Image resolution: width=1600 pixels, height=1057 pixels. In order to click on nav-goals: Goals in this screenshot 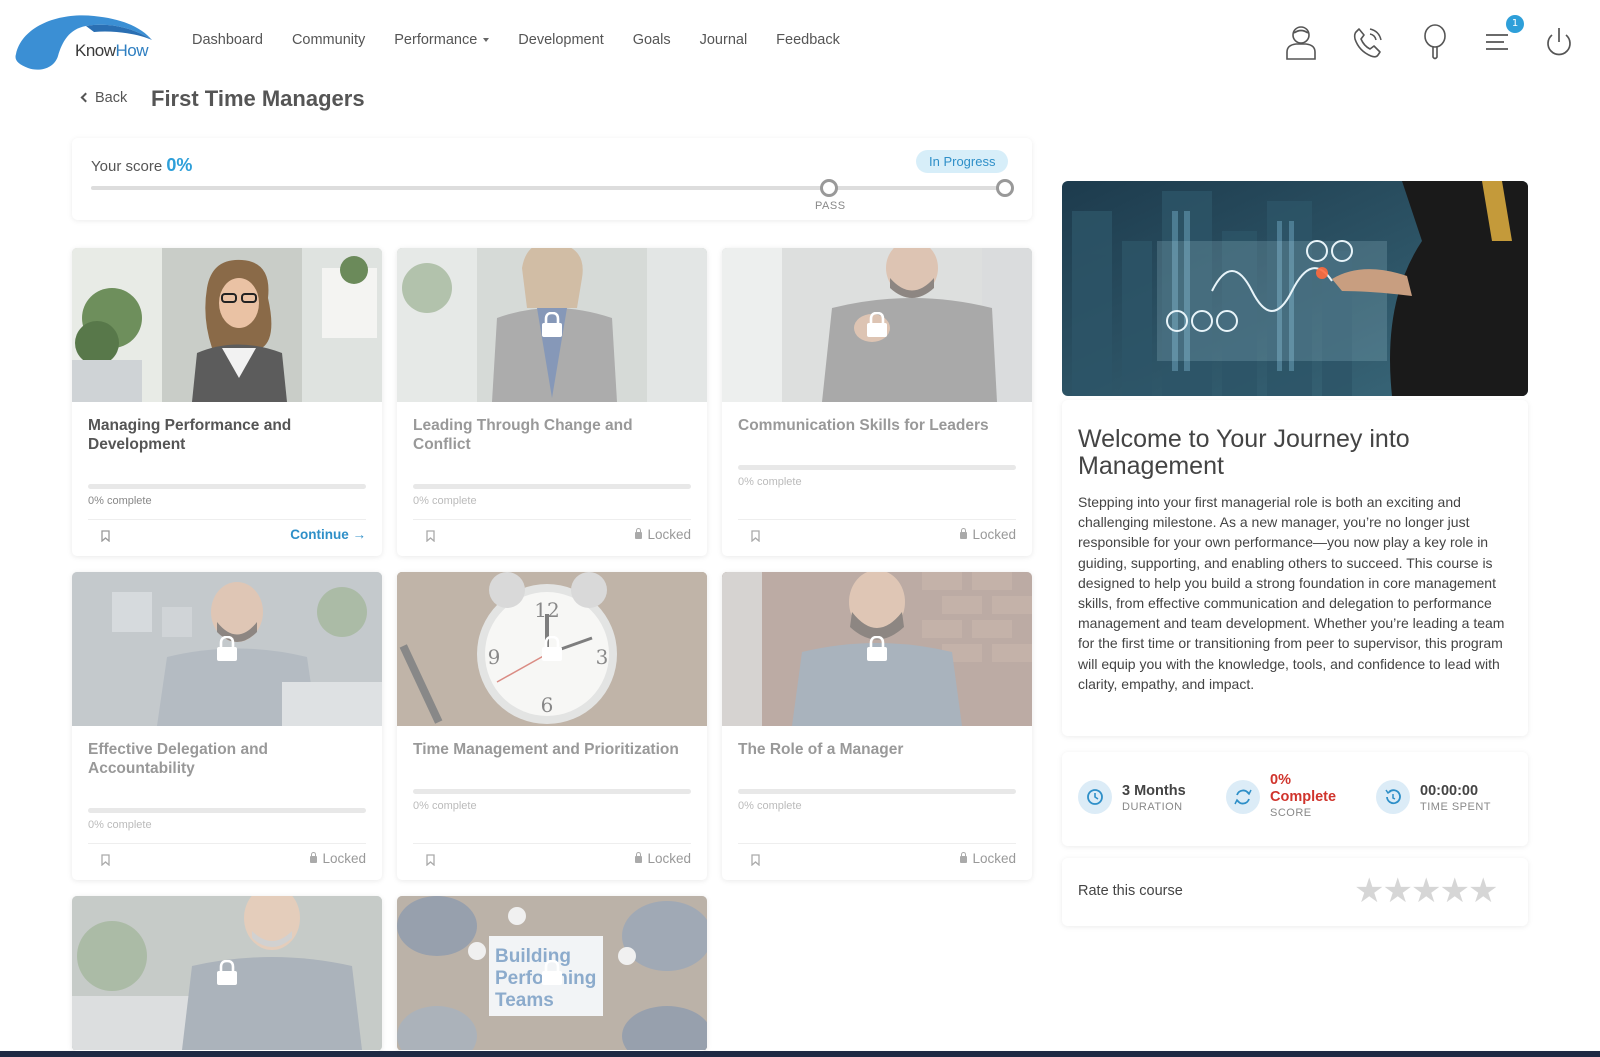, I will do `click(652, 40)`.